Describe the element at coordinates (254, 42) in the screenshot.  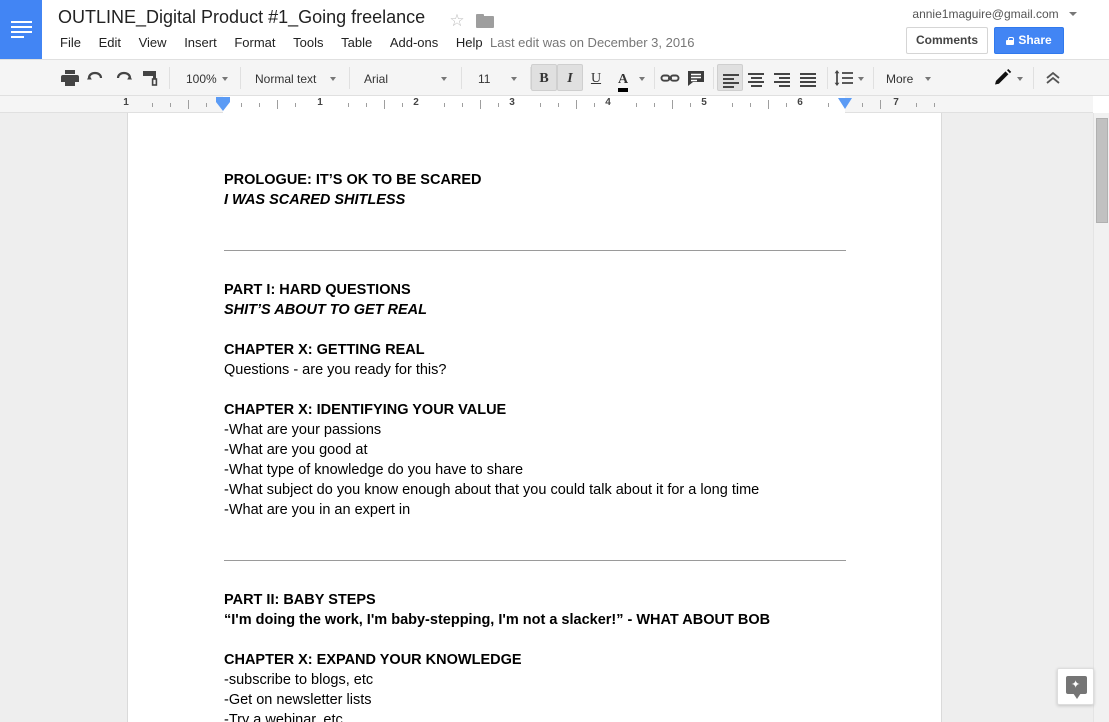
I see `menu-format: Format` at that location.